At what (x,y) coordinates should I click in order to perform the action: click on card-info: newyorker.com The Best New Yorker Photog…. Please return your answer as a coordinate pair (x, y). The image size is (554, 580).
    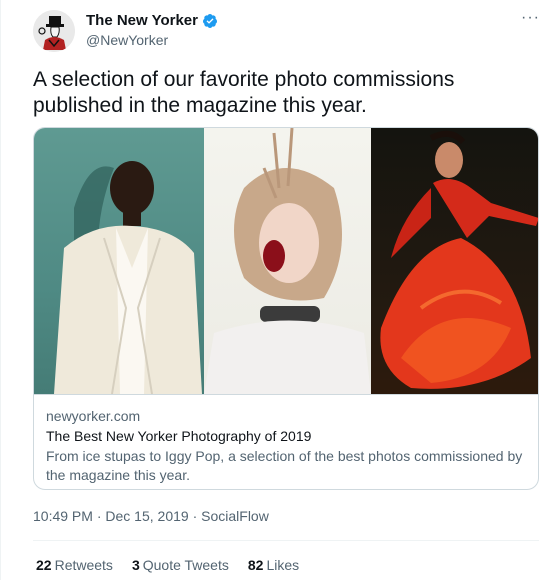
    Looking at the image, I should click on (286, 441).